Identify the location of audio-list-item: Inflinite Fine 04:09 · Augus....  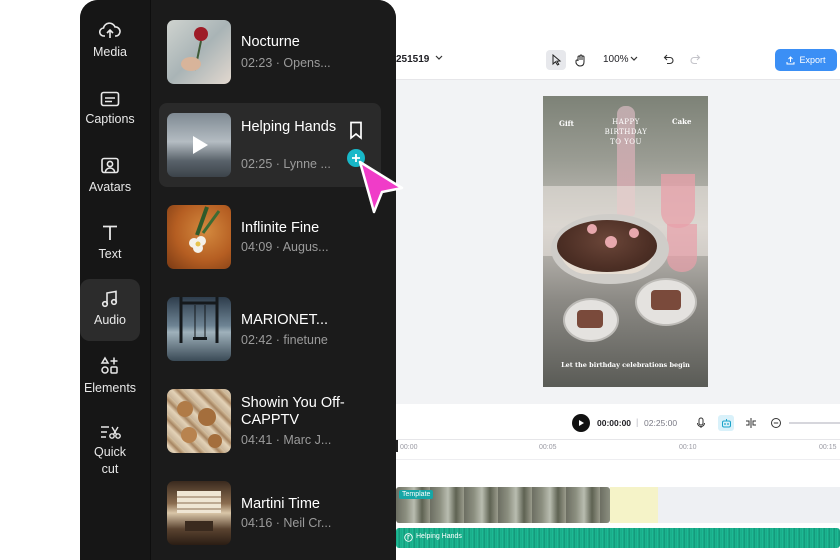
(270, 237).